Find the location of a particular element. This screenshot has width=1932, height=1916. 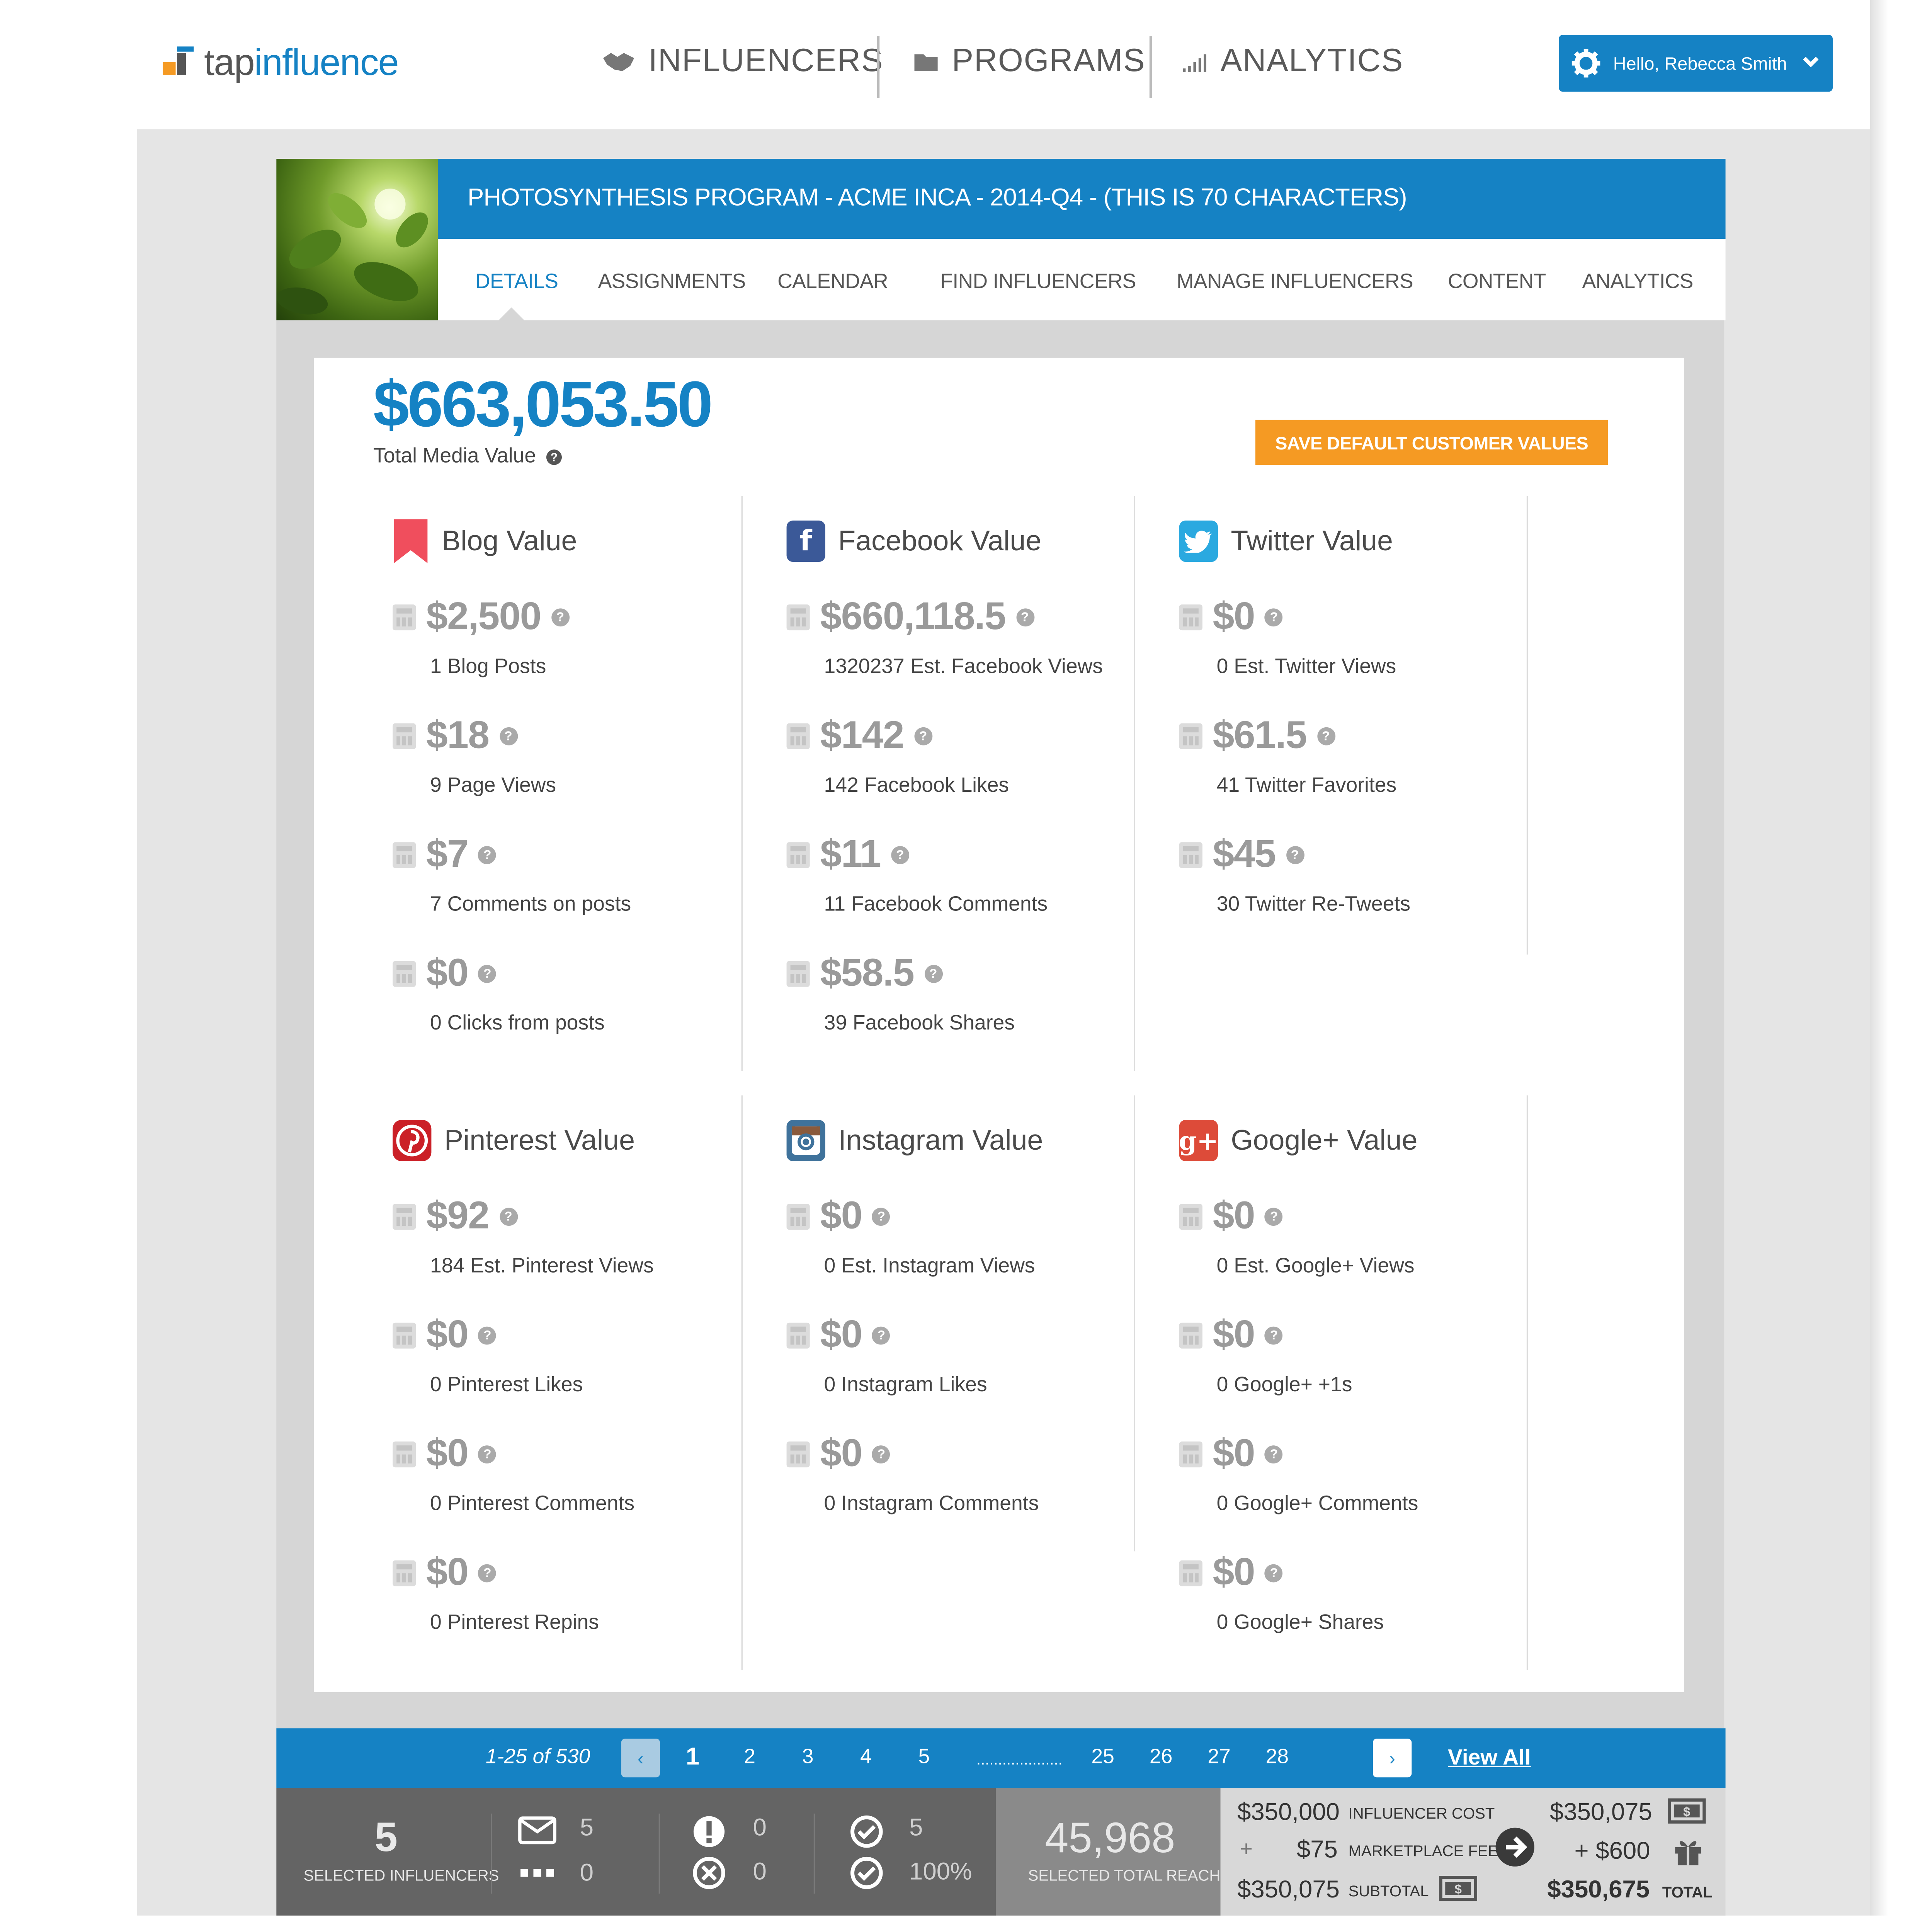

page-link: 25 is located at coordinates (1102, 1758).